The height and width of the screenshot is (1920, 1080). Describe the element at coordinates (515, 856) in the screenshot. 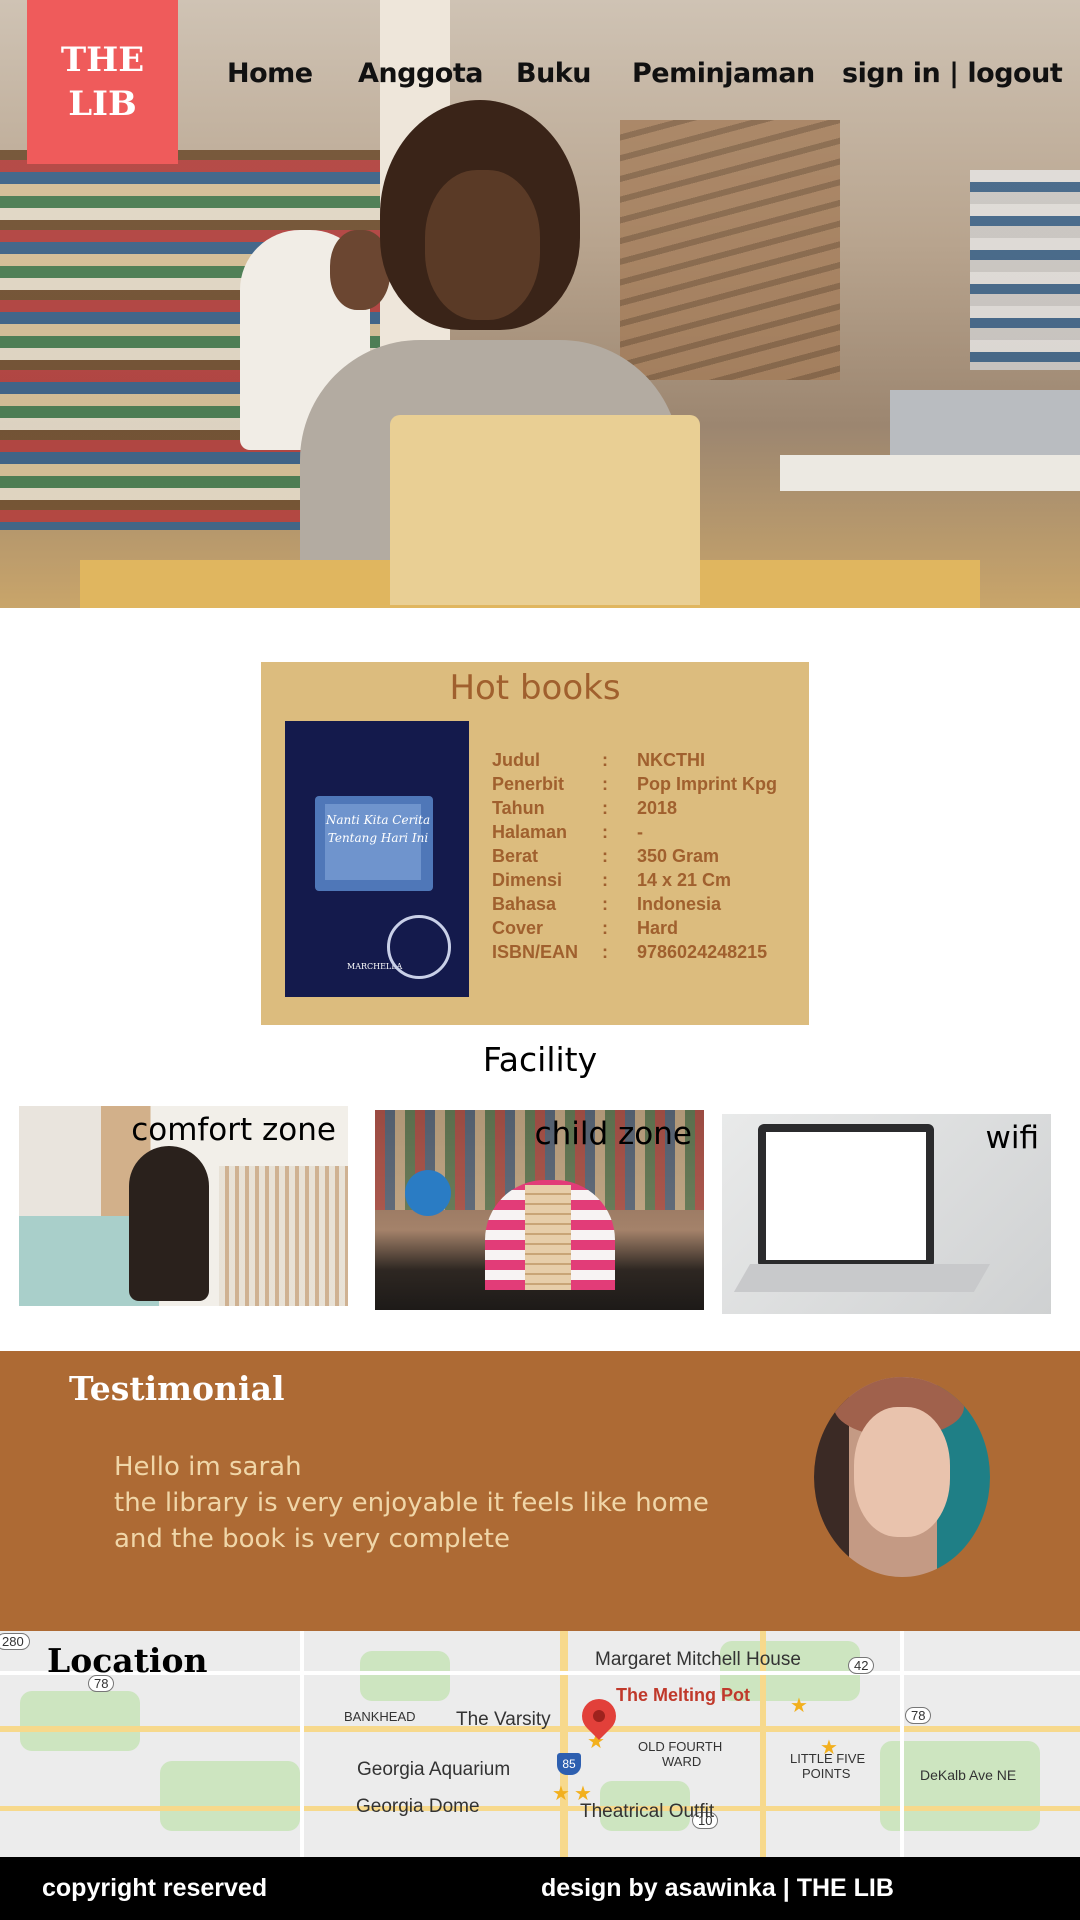

I see `spec-key: Berat` at that location.